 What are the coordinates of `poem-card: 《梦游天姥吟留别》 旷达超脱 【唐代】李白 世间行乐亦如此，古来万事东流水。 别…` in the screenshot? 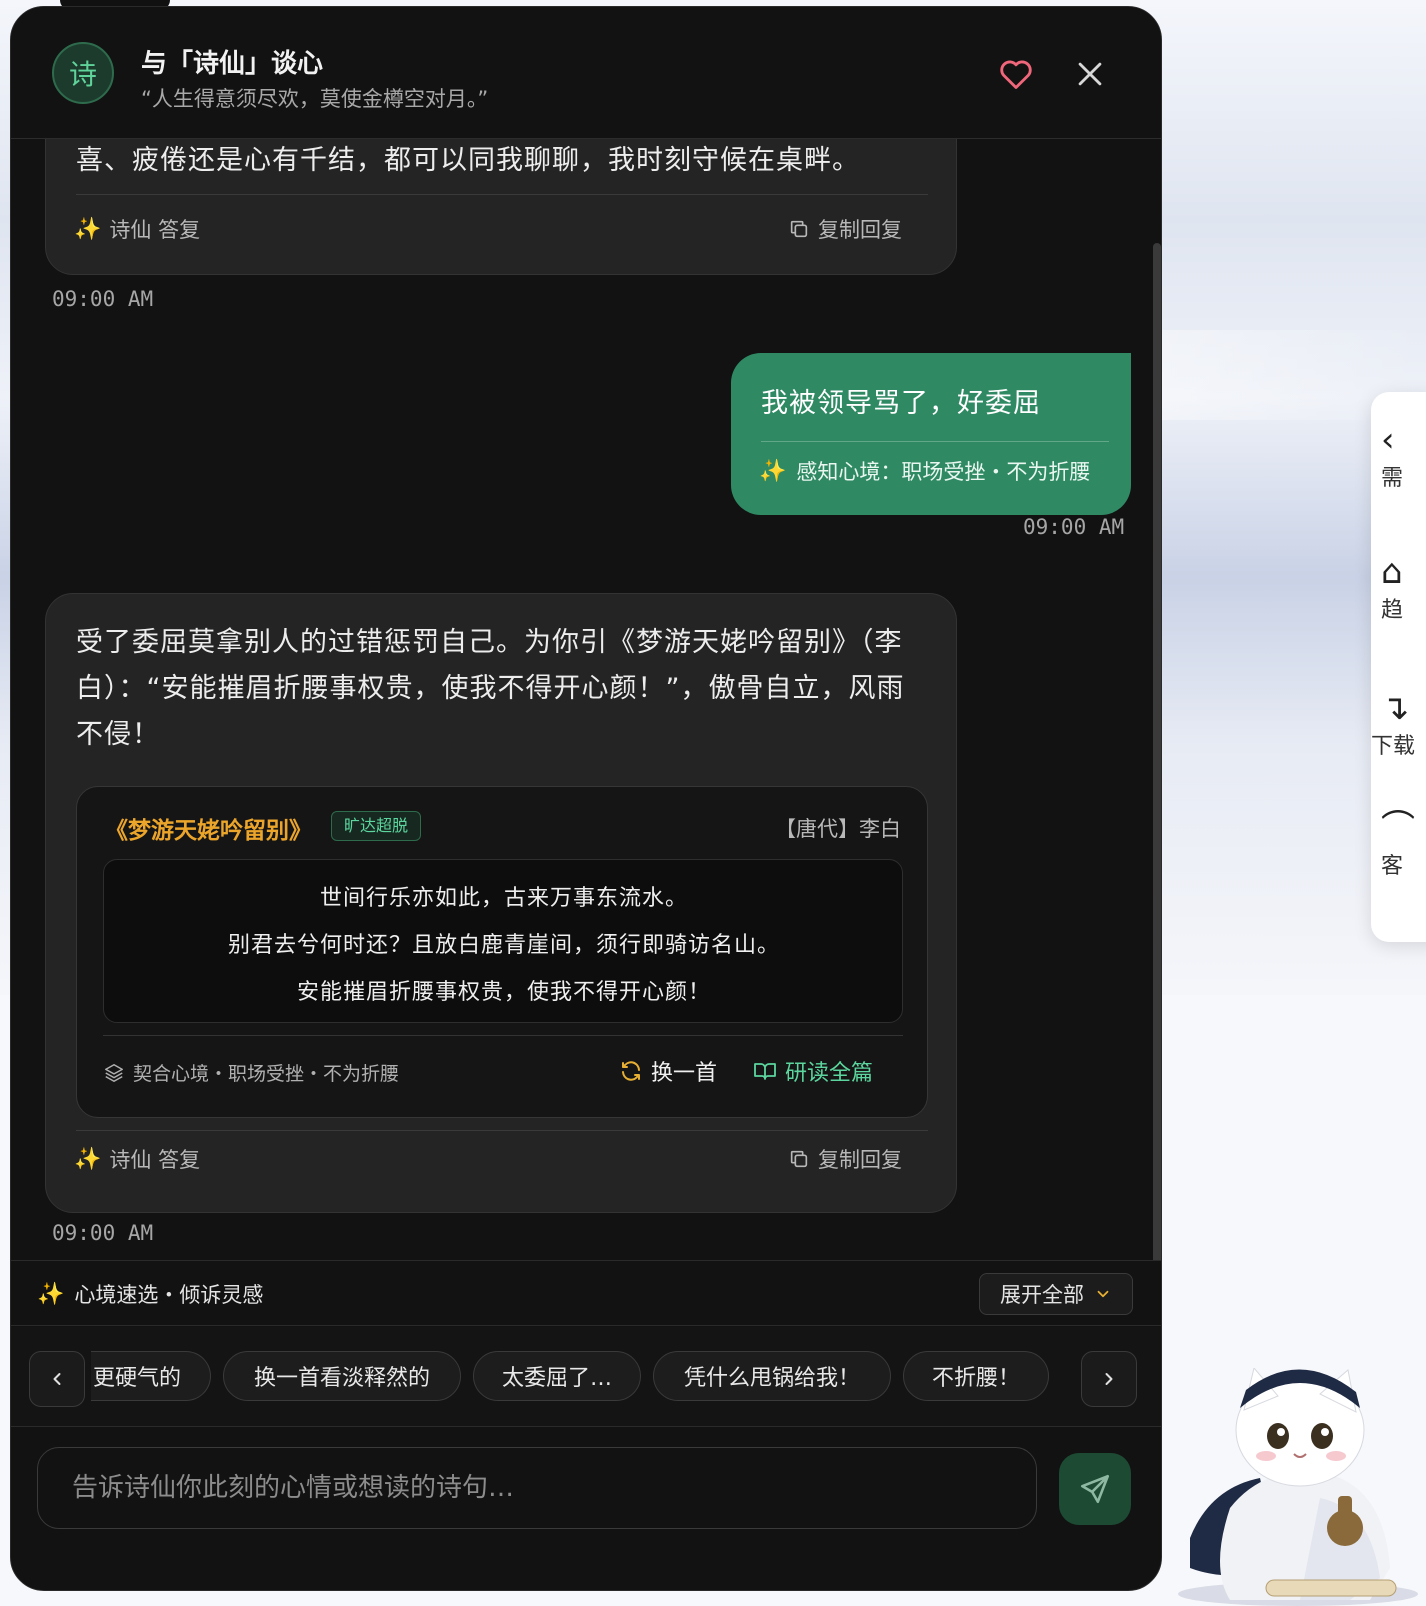 It's located at (502, 952).